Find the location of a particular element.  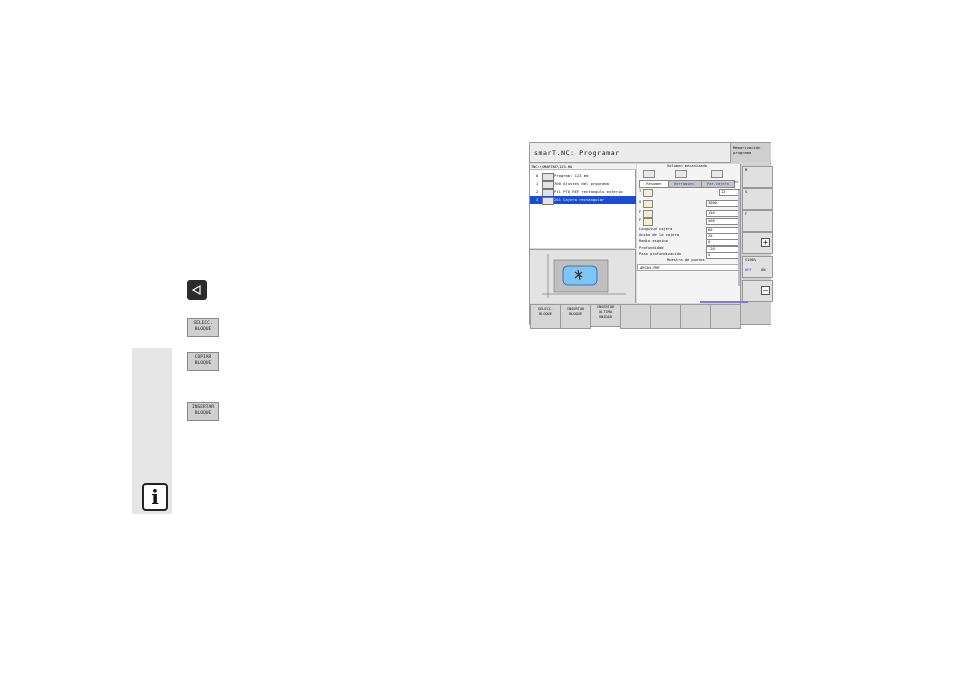

tree-item: 0 Program: 123 mm is located at coordinates (583, 176).